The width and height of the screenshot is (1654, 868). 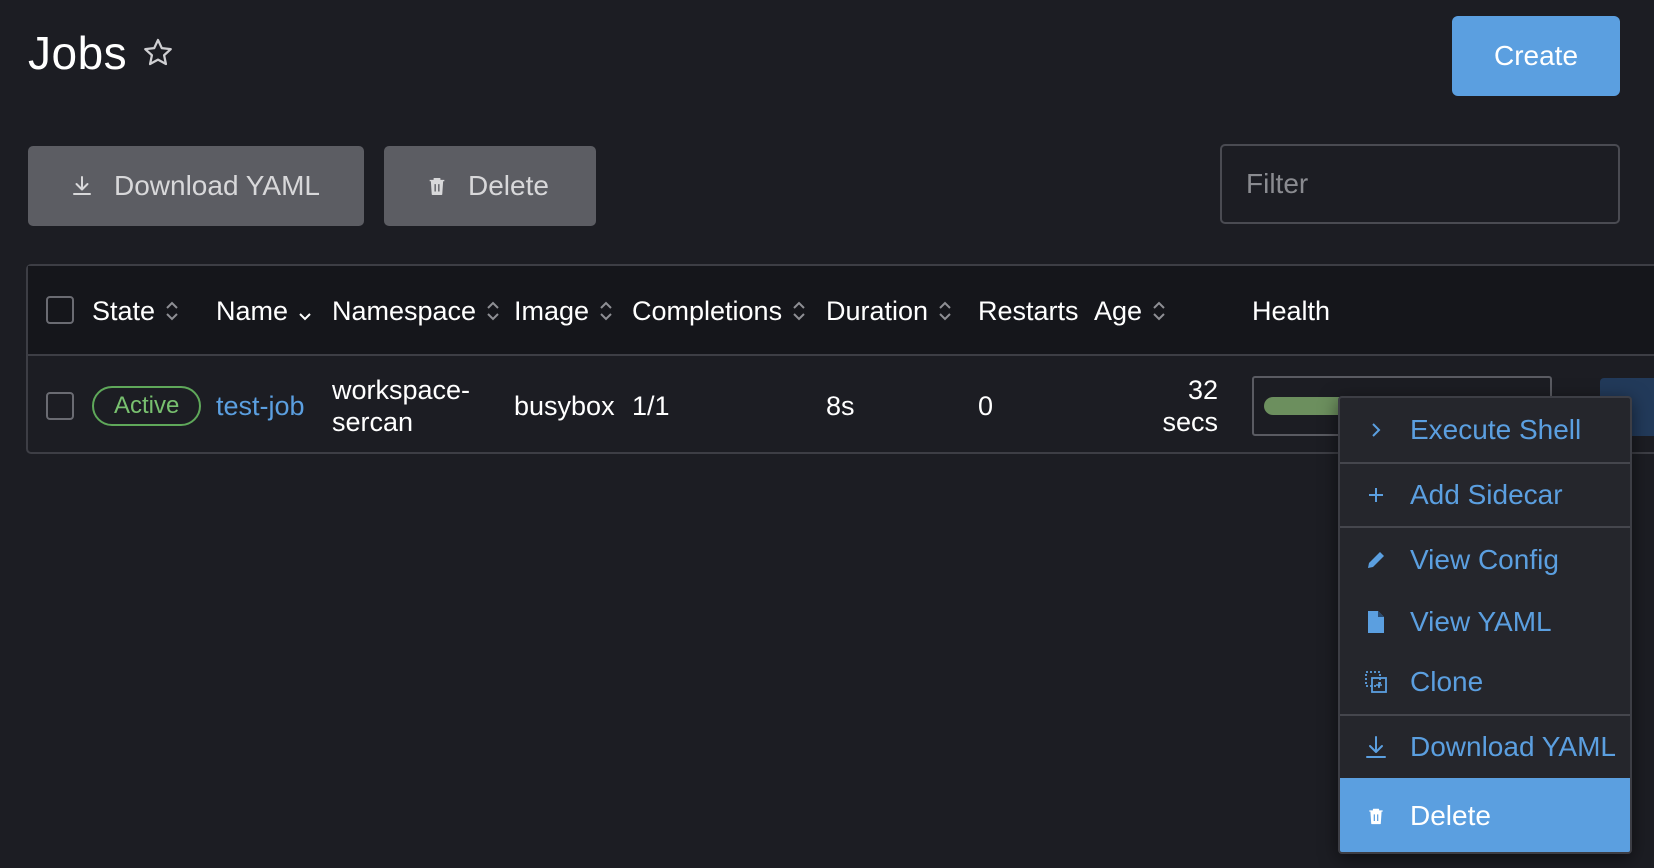 I want to click on column-header-health: Health, so click(x=1291, y=310).